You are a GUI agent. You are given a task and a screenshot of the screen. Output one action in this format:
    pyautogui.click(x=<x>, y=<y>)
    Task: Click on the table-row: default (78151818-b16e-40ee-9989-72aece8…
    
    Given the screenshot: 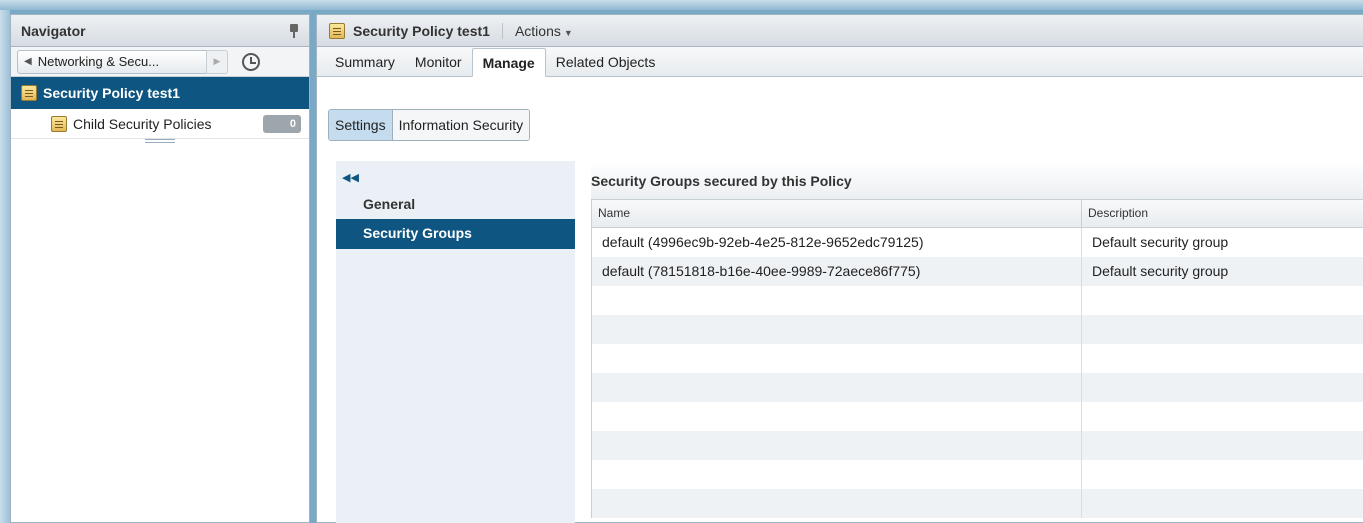 What is the action you would take?
    pyautogui.click(x=977, y=271)
    